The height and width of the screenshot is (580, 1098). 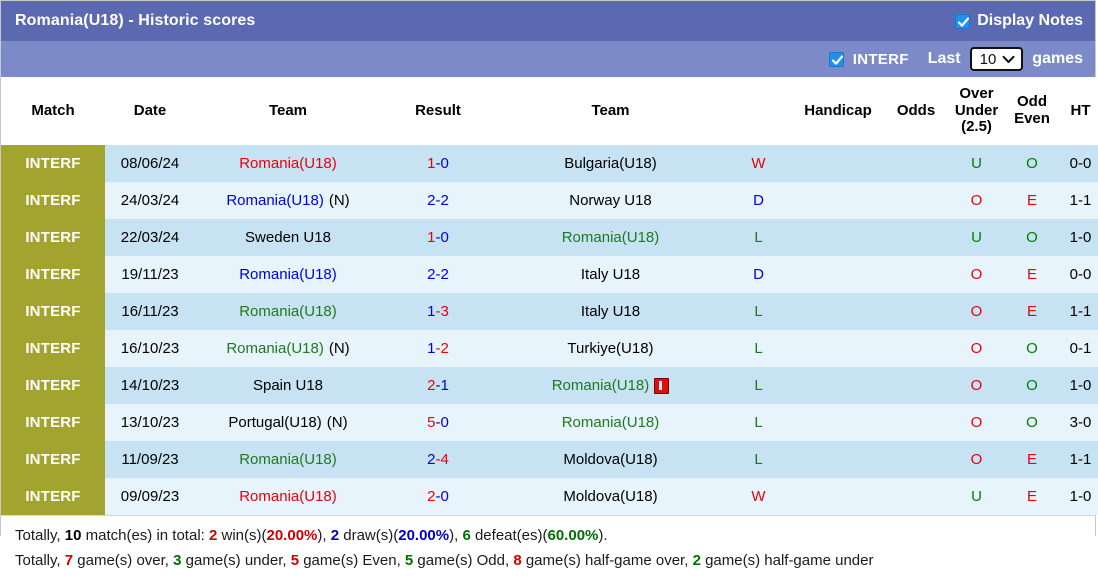 What do you see at coordinates (150, 111) in the screenshot?
I see `col-header-date: Date` at bounding box center [150, 111].